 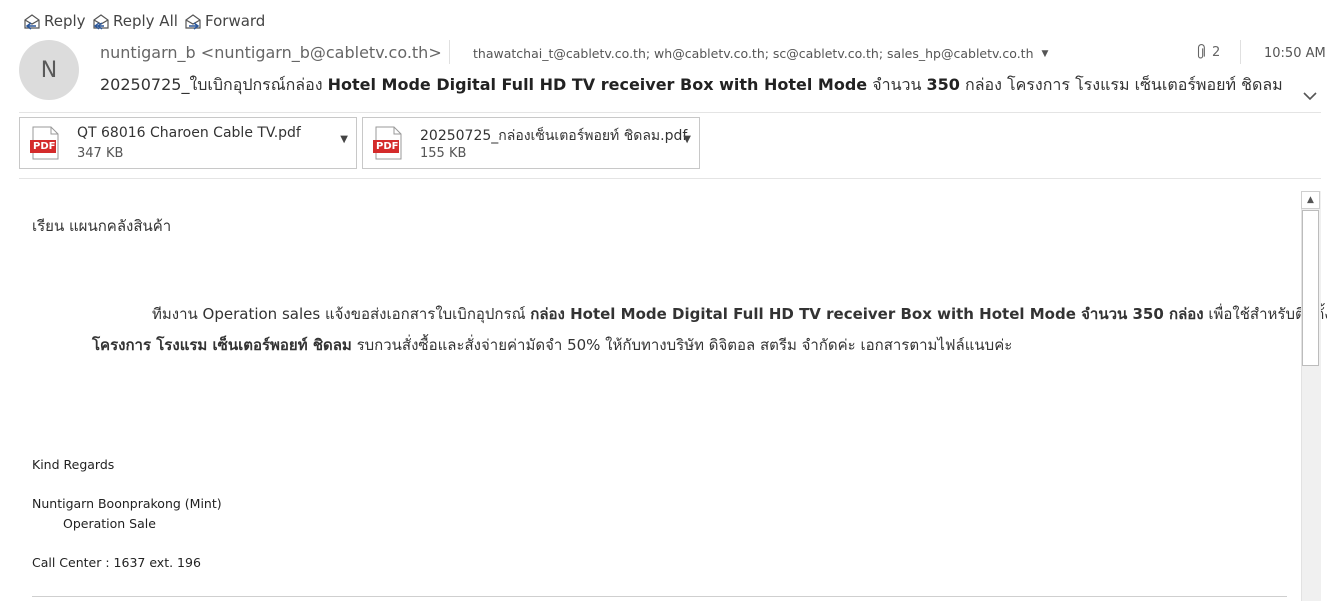 I want to click on attachment-name: QT 68016 Charoen Cable TV.pdf, so click(x=189, y=133).